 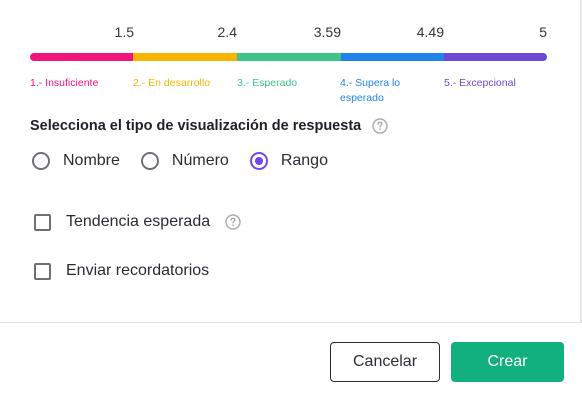 I want to click on radio-rango: Rango, so click(x=288, y=161).